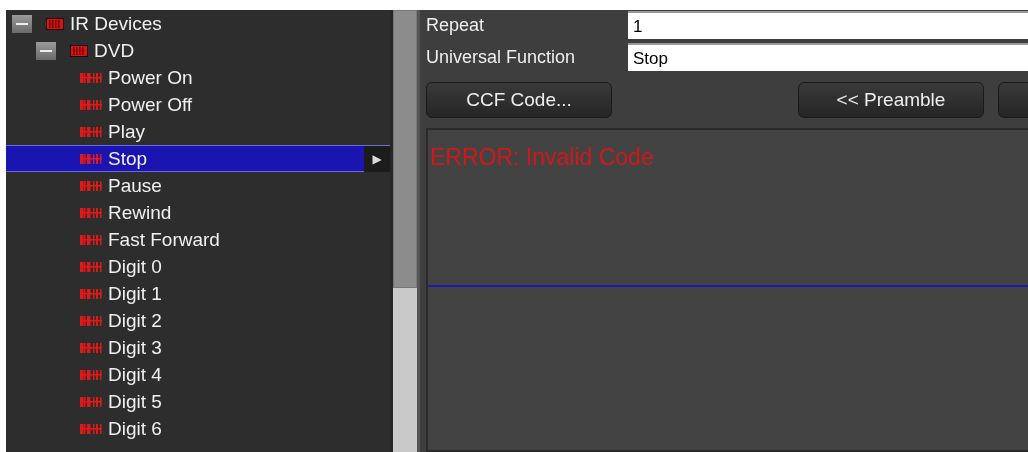  What do you see at coordinates (198, 158) in the screenshot?
I see `tree-item: Stop ▶` at bounding box center [198, 158].